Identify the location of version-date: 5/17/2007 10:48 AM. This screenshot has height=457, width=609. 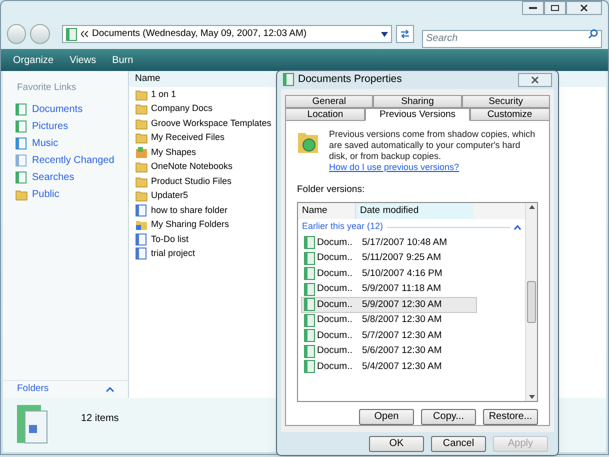
(404, 243).